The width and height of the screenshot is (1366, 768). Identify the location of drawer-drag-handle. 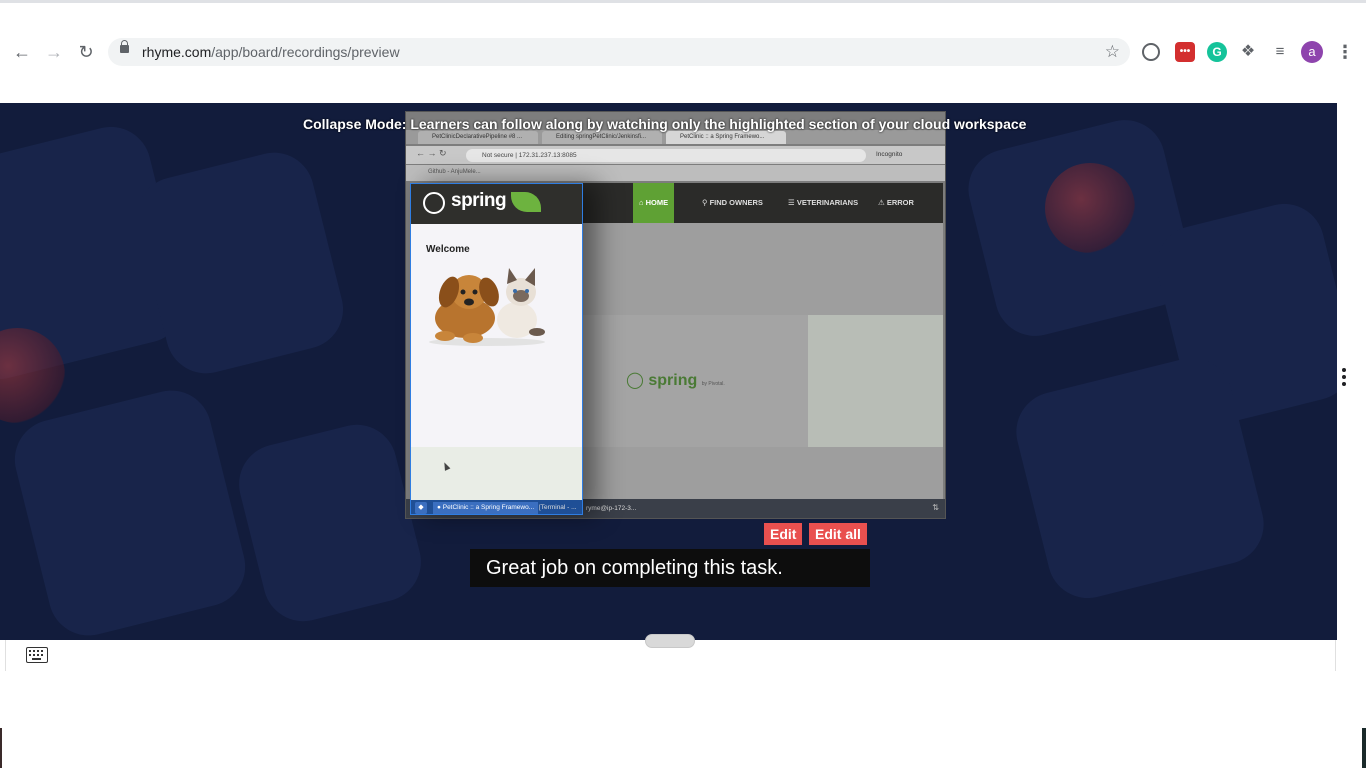
(670, 641).